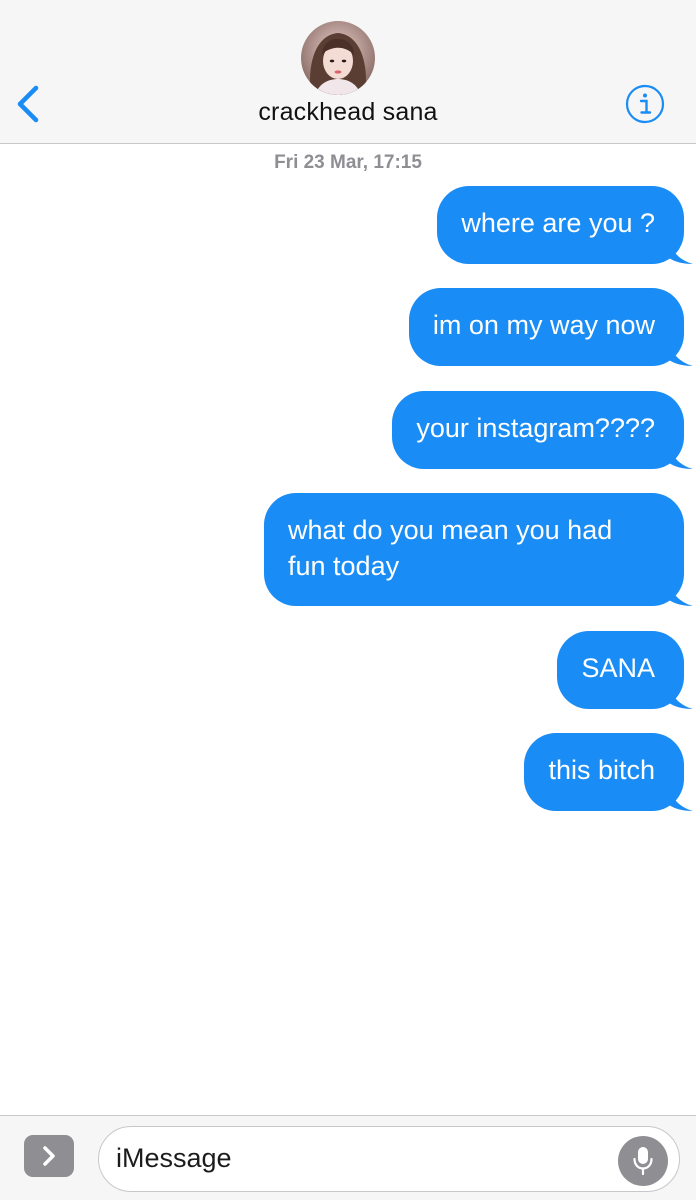 The image size is (696, 1200). What do you see at coordinates (338, 58) in the screenshot?
I see `contact-avatar` at bounding box center [338, 58].